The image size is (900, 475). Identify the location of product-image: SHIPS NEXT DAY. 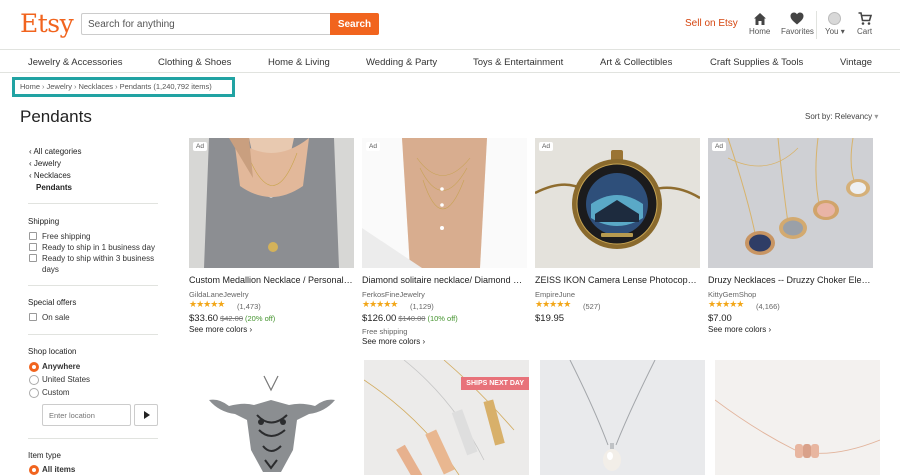
(446, 417).